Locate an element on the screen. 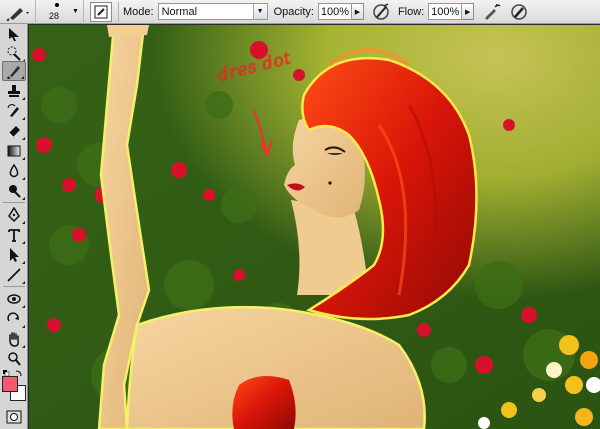  flow-field: 100% is located at coordinates (445, 11).